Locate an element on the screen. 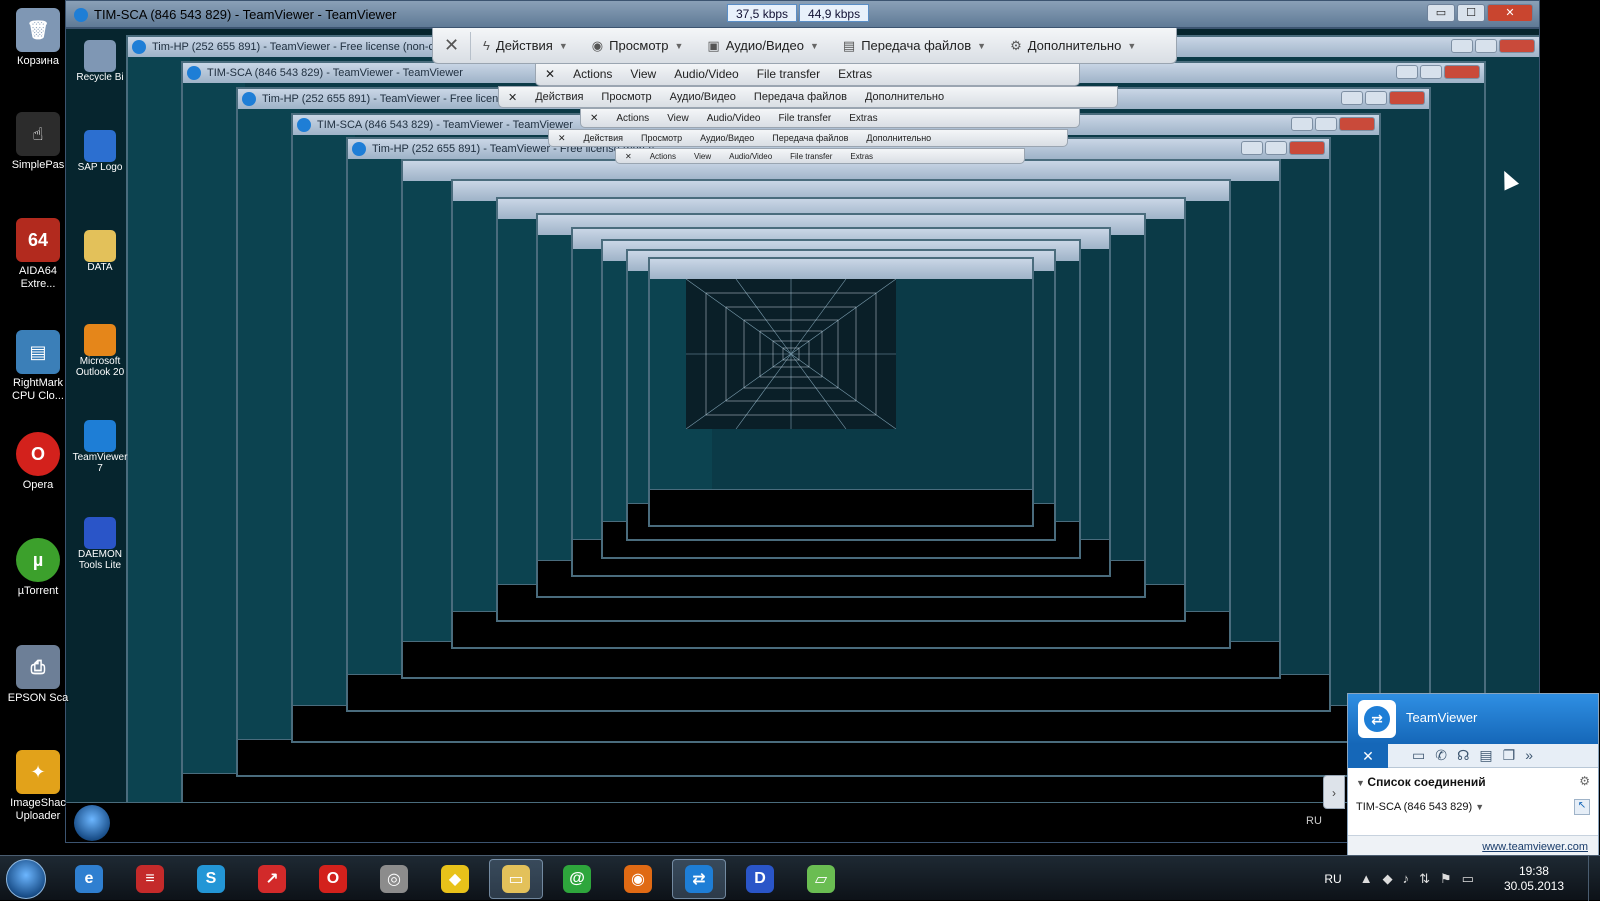 The width and height of the screenshot is (1600, 901). skype-icon: S is located at coordinates (211, 879).